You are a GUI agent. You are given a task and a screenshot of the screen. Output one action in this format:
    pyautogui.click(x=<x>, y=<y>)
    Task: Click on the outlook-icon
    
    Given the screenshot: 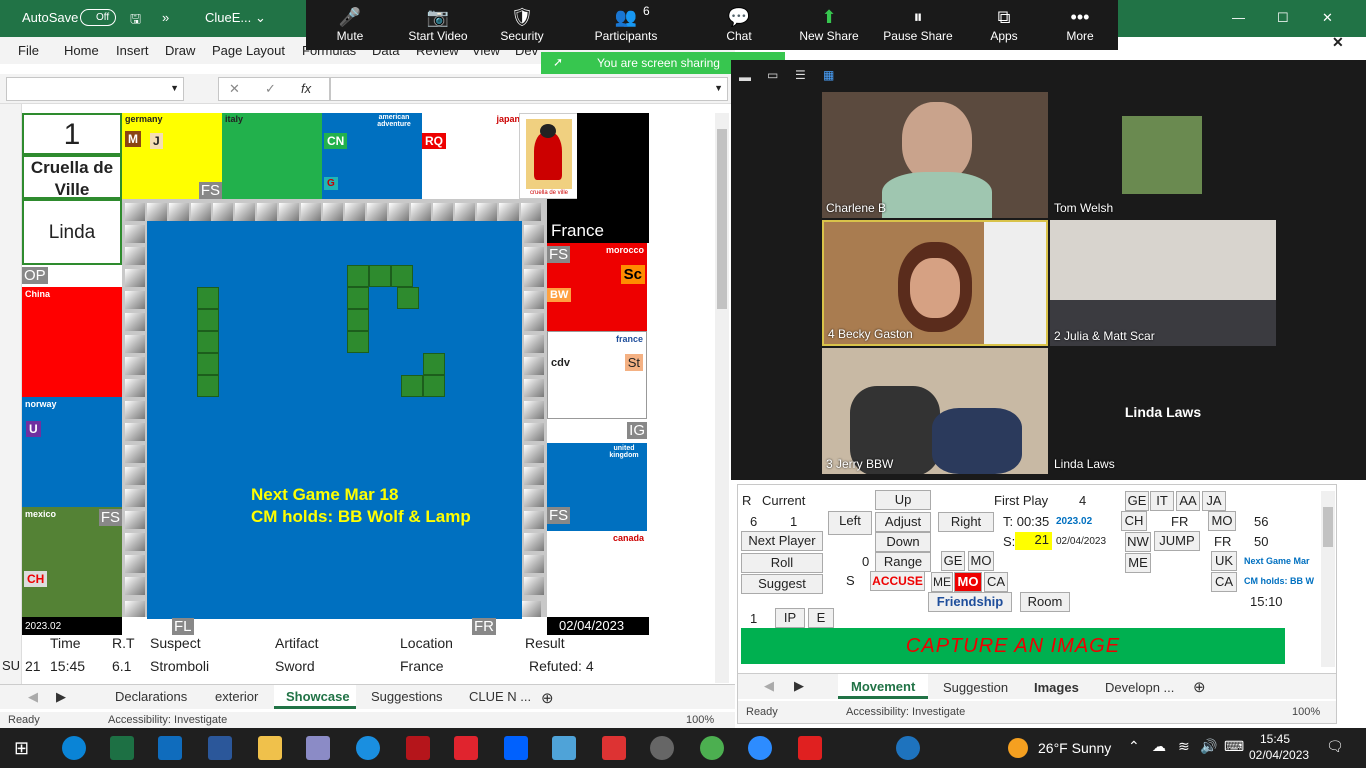 What is the action you would take?
    pyautogui.click(x=170, y=748)
    